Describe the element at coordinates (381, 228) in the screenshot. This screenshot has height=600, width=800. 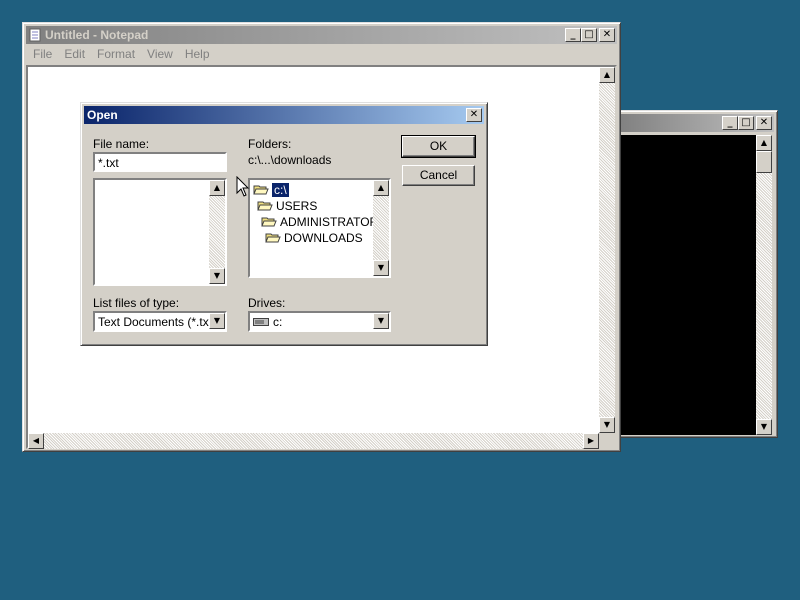
I see `folder-tree-scrollbar: ▲ ▼` at that location.